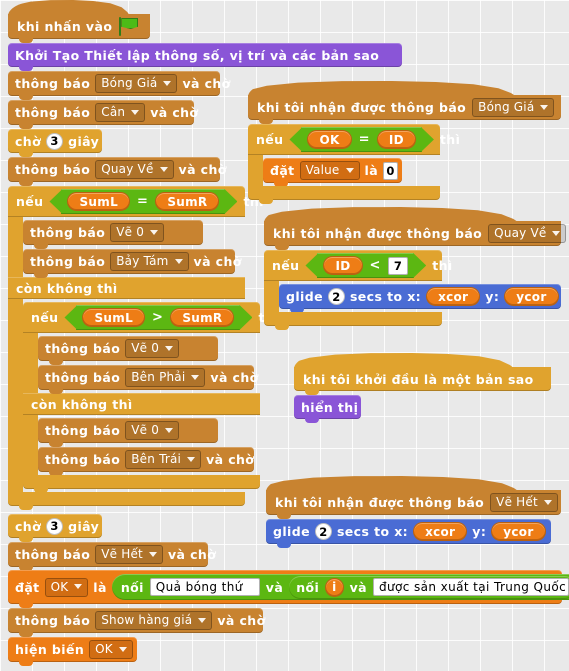  I want to click on operator-less-than: ID < 7, so click(366, 265).